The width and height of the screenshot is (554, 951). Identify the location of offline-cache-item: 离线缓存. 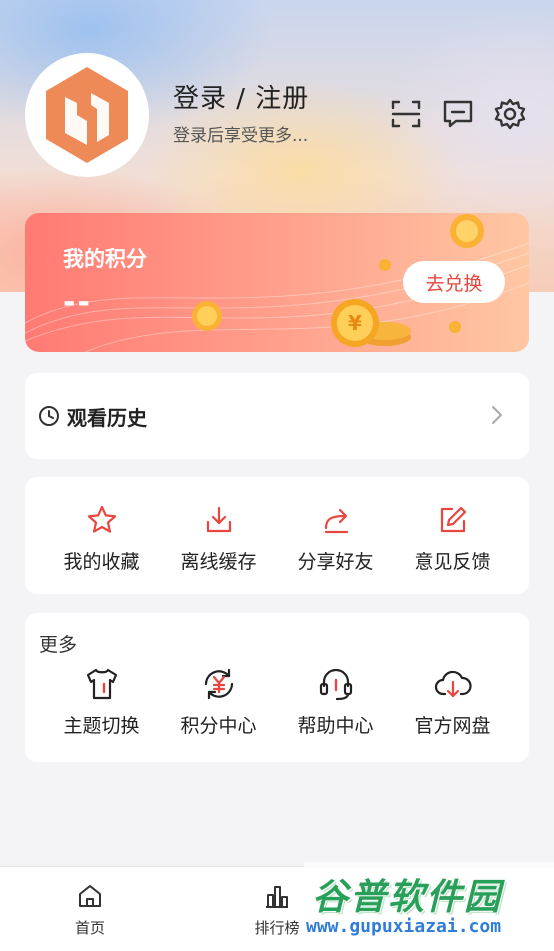
(218, 538).